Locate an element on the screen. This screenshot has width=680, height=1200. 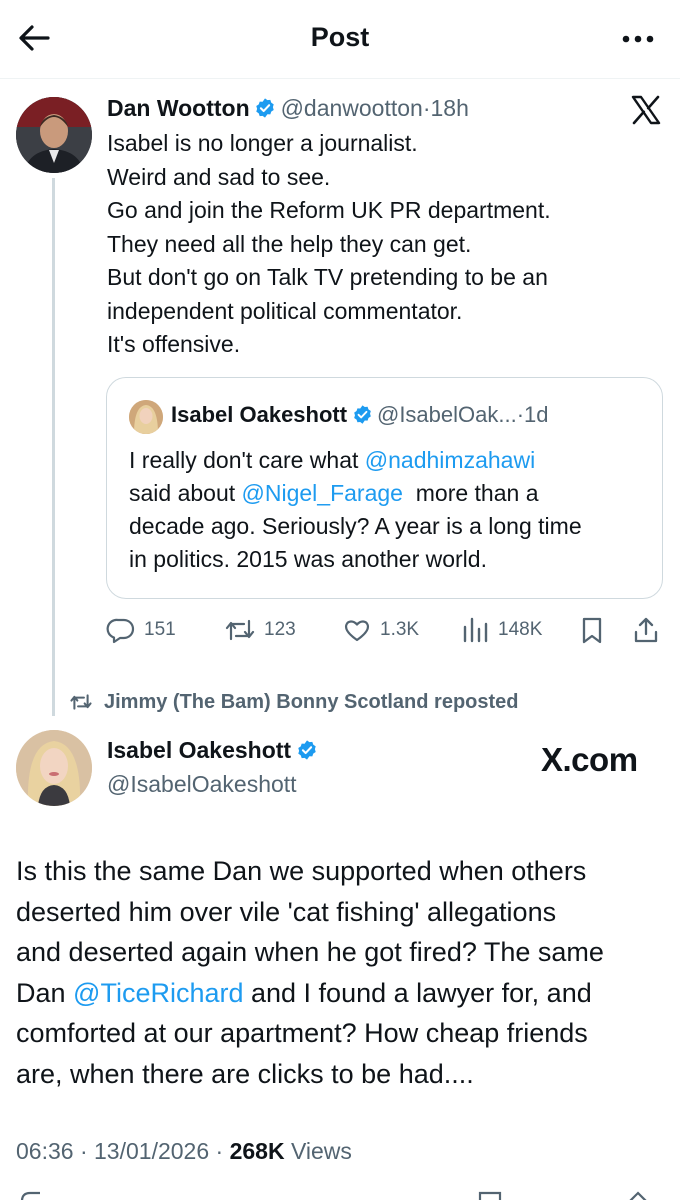
quoted-timestamp: 1d is located at coordinates (536, 414).